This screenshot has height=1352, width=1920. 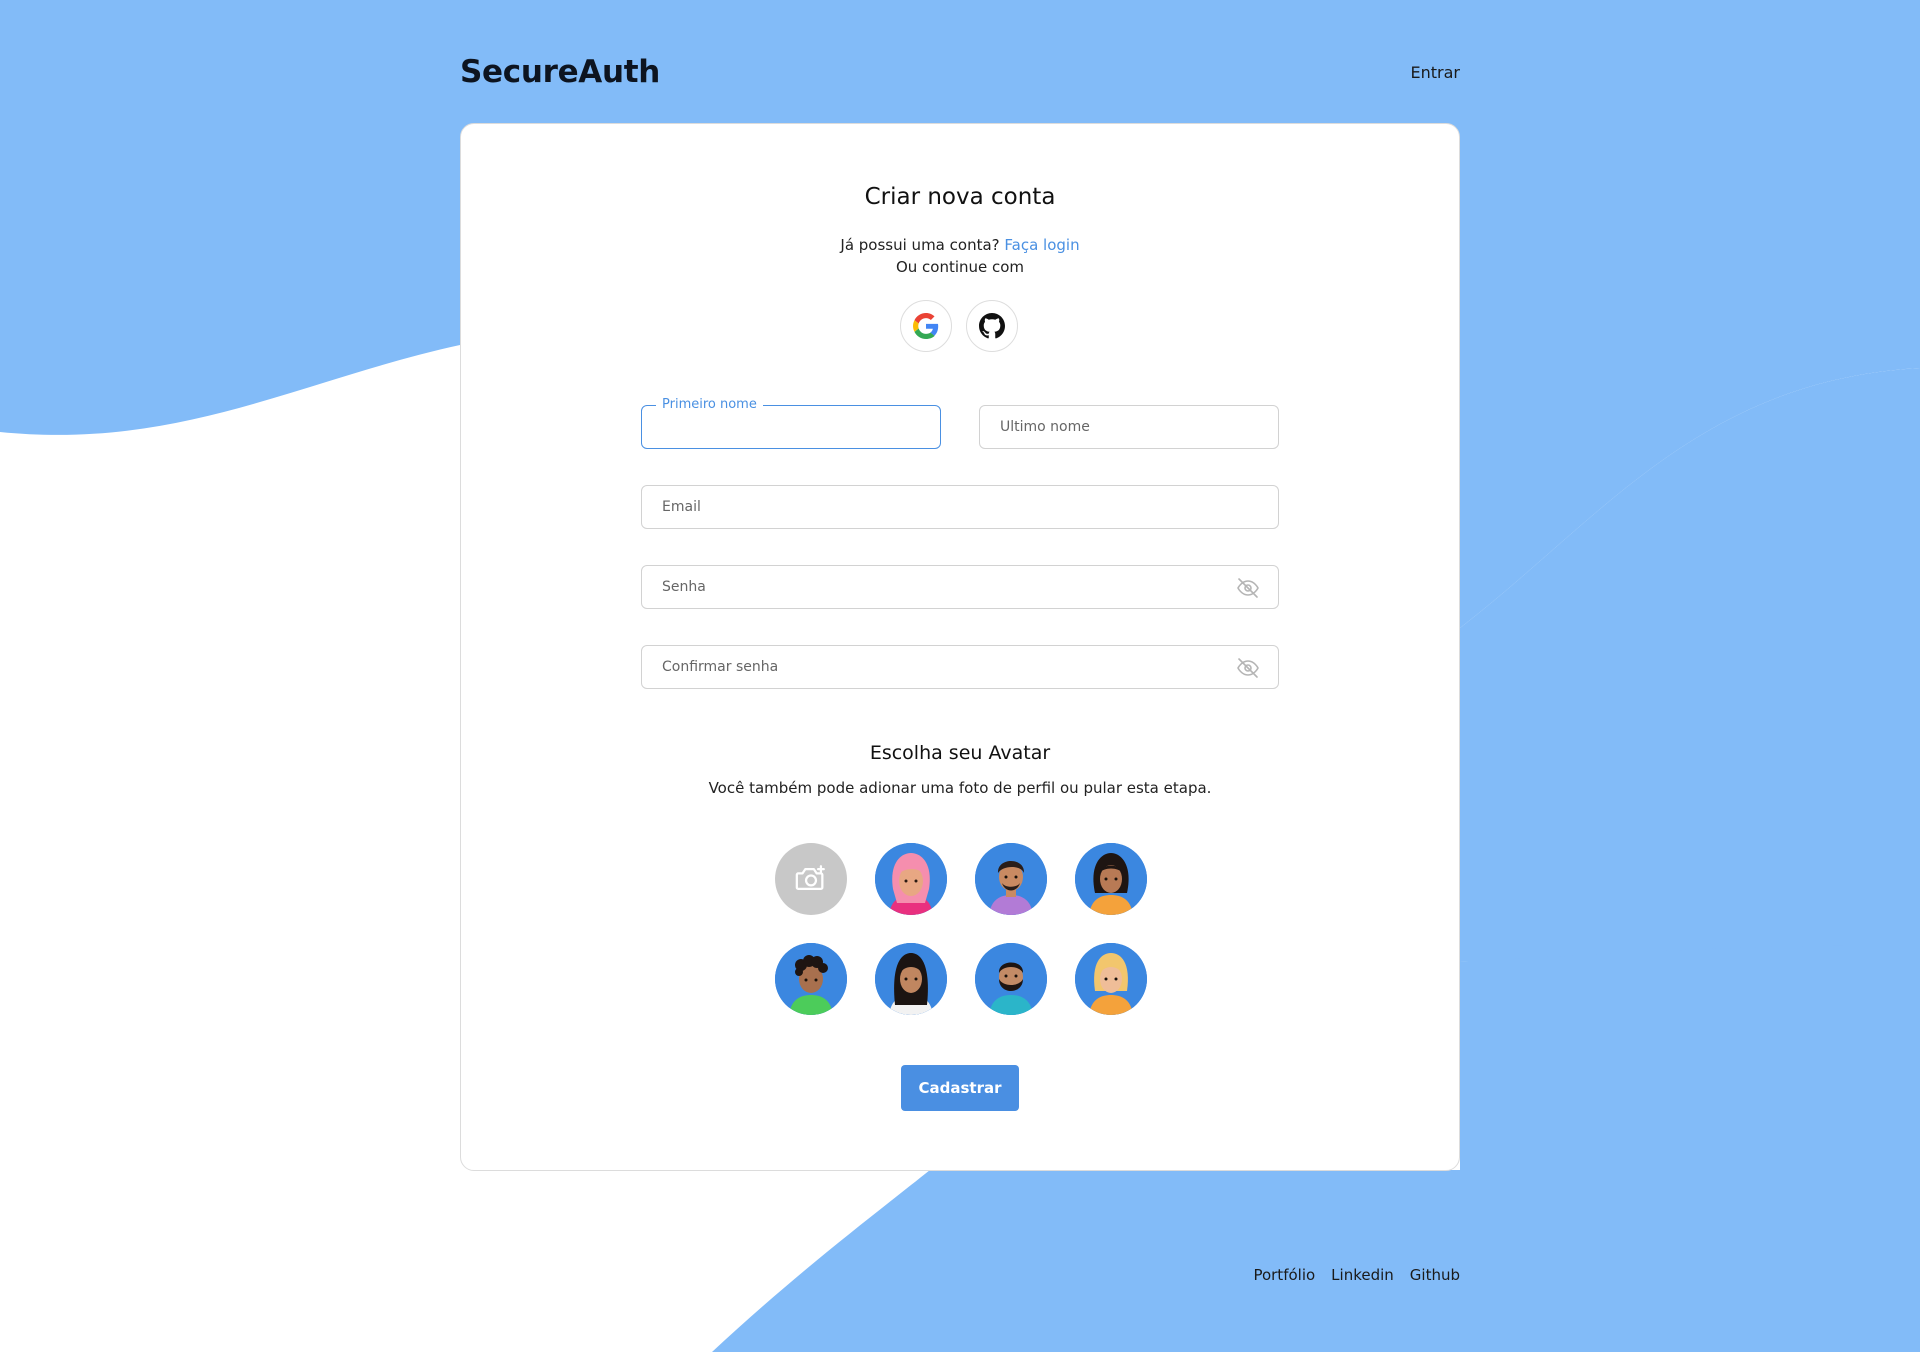 I want to click on google-icon, so click(x=926, y=326).